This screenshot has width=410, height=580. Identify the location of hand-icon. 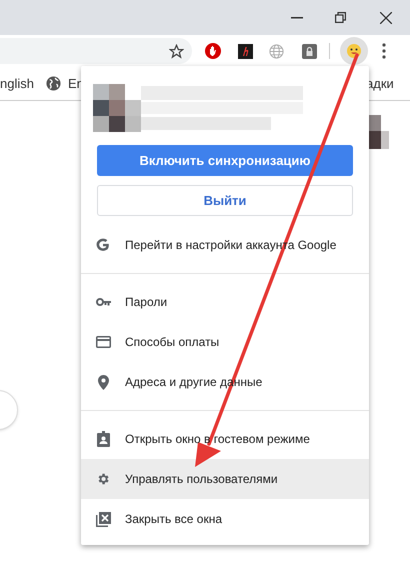
(213, 51).